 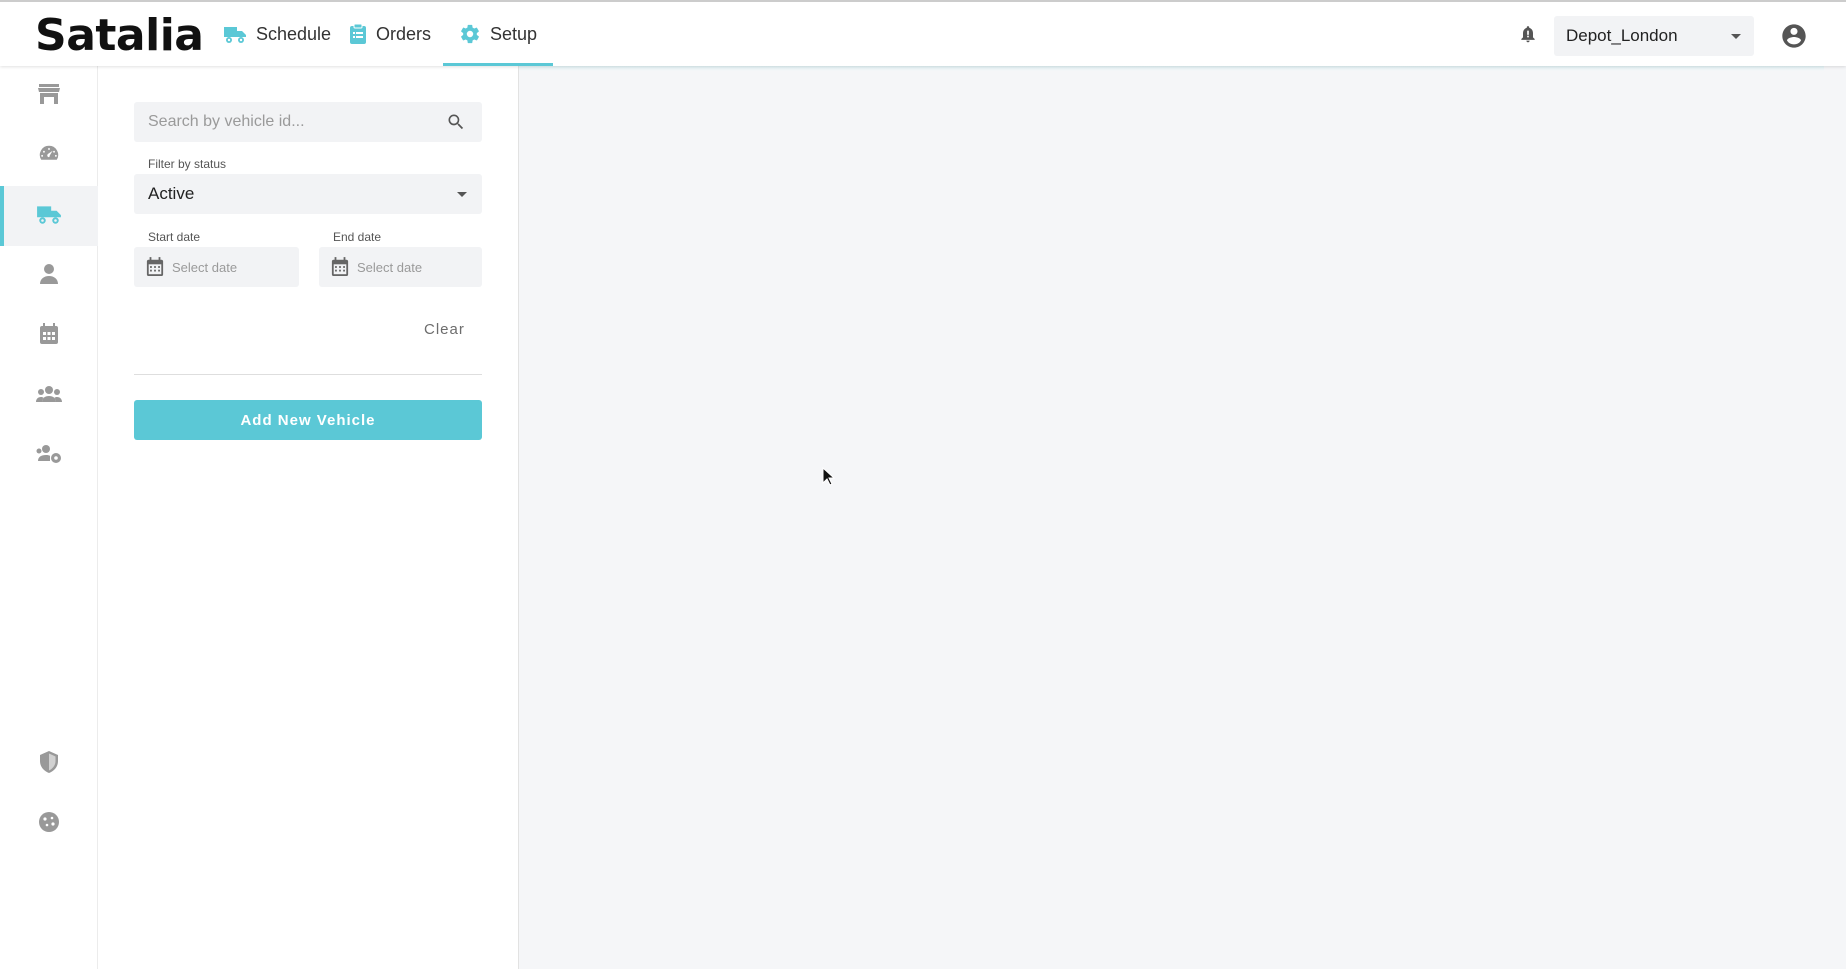 I want to click on sidebar-item-privacy, so click(x=49, y=764).